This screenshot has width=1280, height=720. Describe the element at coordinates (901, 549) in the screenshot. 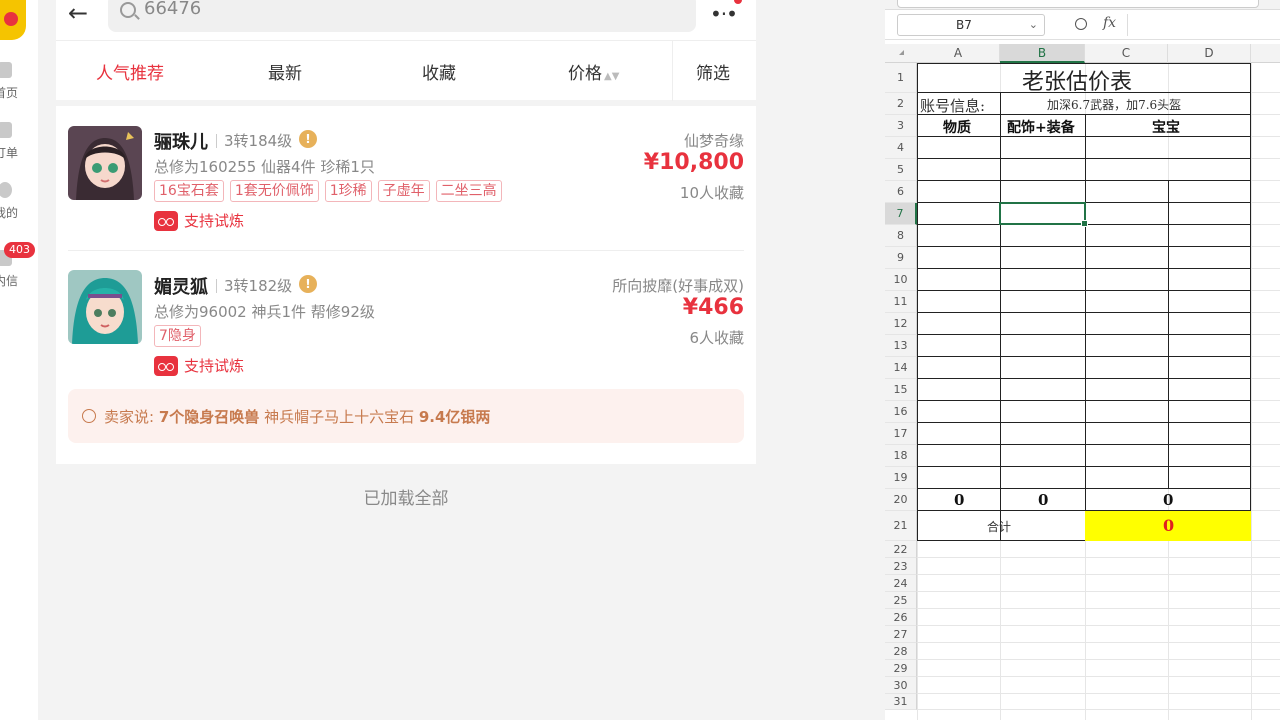

I see `row-header: 22` at that location.